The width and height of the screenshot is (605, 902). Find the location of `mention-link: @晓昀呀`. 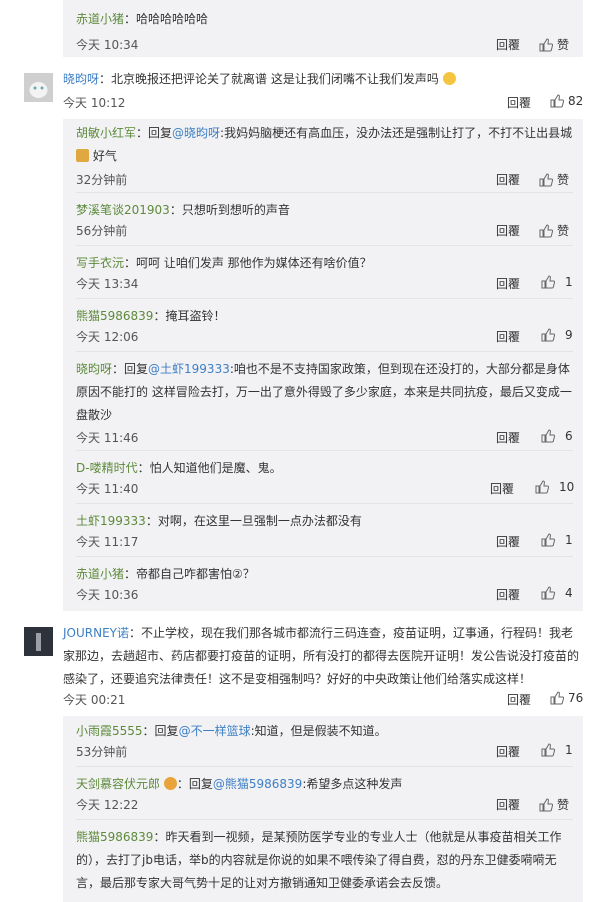

mention-link: @晓昀呀 is located at coordinates (196, 133).